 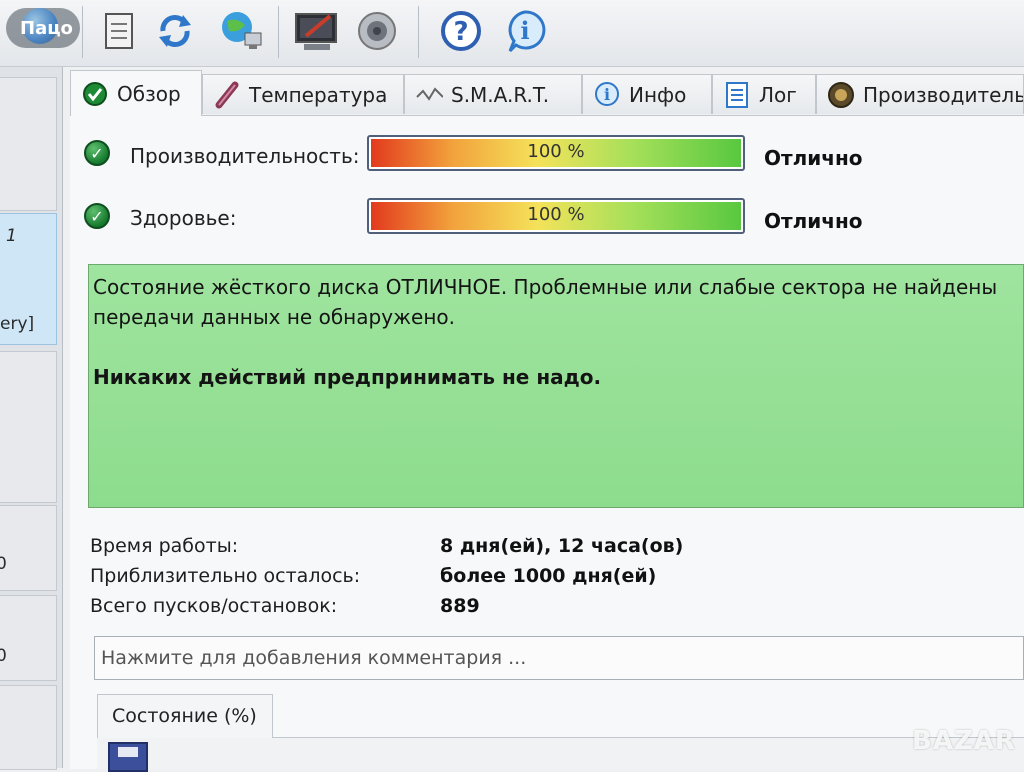 I want to click on health-bar: 100 %, so click(x=556, y=216).